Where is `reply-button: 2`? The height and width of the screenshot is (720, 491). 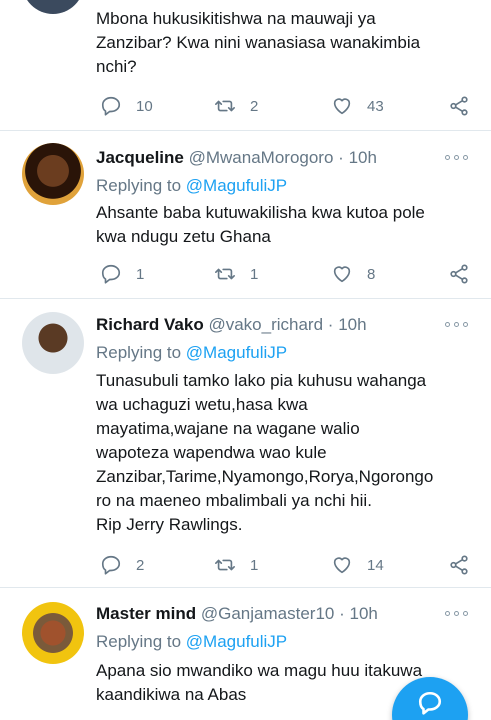
reply-button: 2 is located at coordinates (122, 565).